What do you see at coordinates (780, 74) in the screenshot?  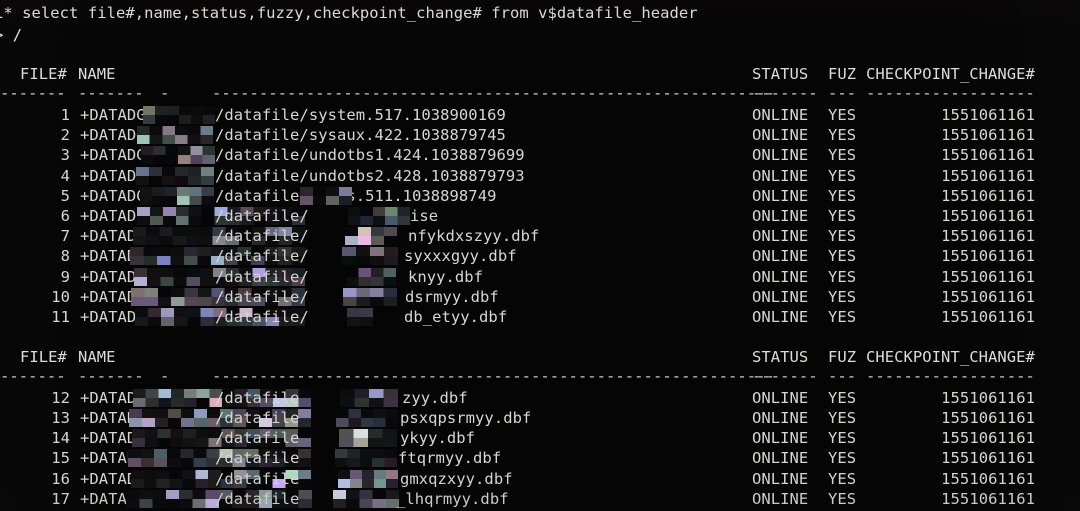 I see `column-header-status-1: STATUS` at bounding box center [780, 74].